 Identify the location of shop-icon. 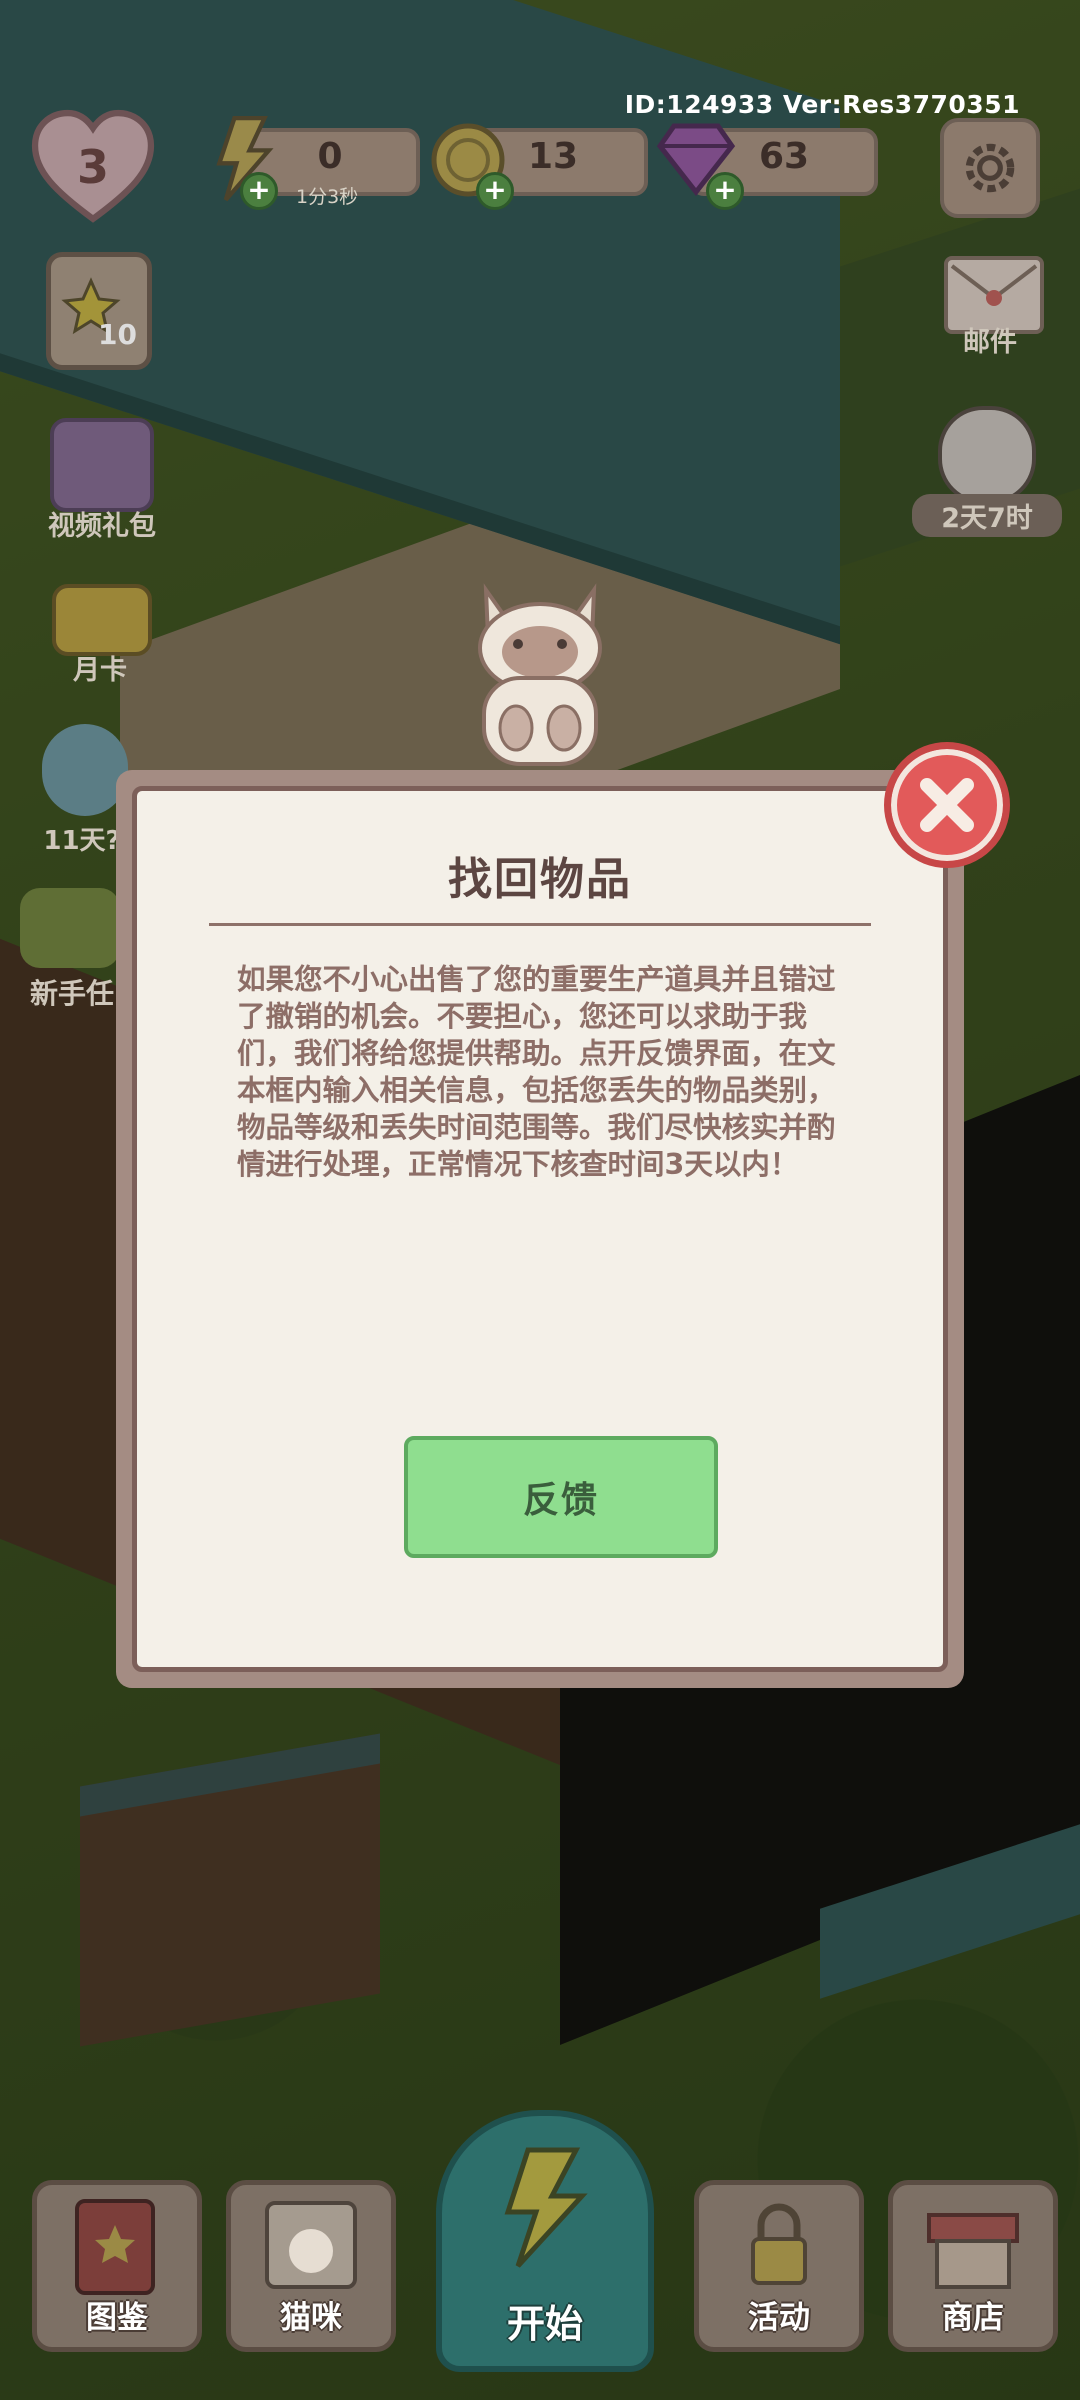
(973, 2251).